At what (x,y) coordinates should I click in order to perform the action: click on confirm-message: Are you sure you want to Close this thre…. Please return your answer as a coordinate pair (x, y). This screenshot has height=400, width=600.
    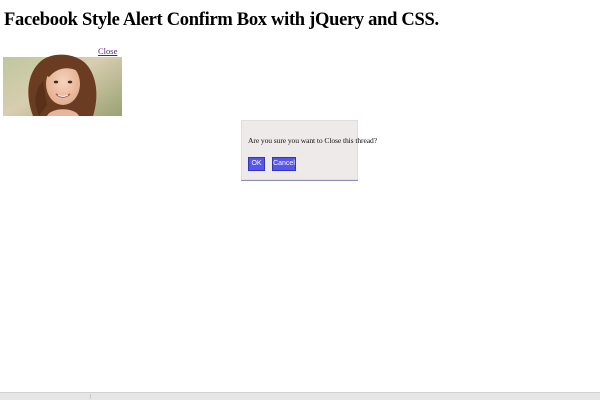
    Looking at the image, I should click on (312, 140).